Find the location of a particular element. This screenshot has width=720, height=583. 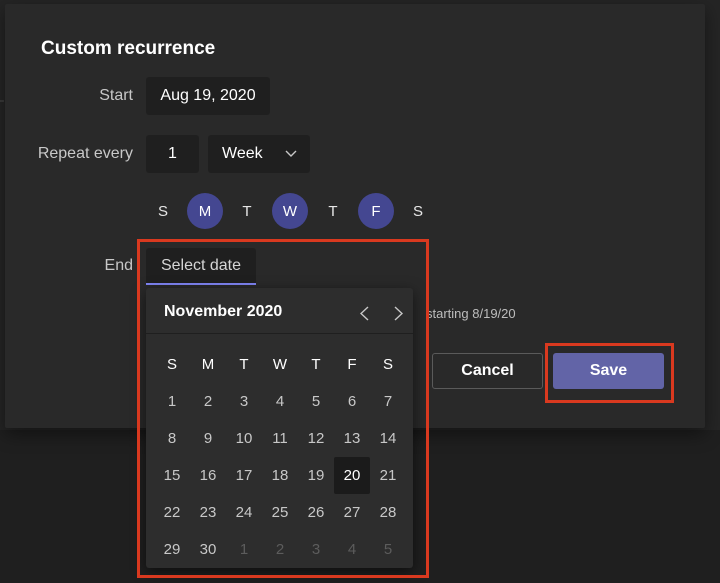

weekday-sunday: S is located at coordinates (163, 211).